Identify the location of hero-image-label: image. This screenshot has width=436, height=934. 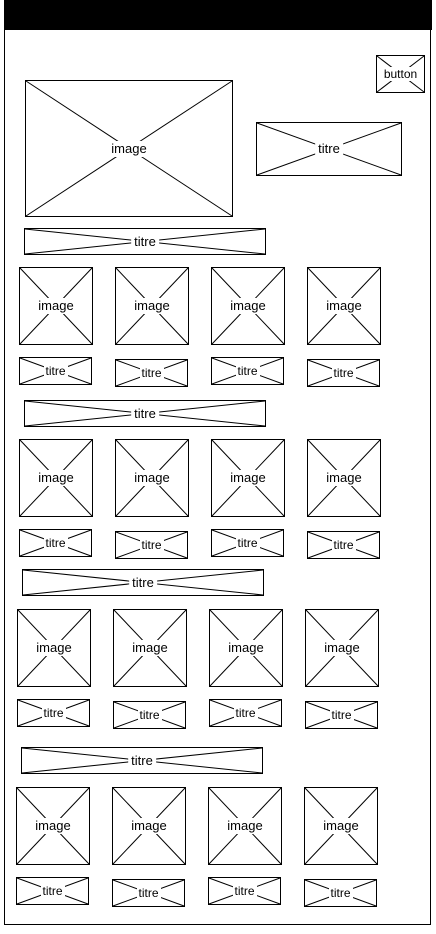
(129, 148).